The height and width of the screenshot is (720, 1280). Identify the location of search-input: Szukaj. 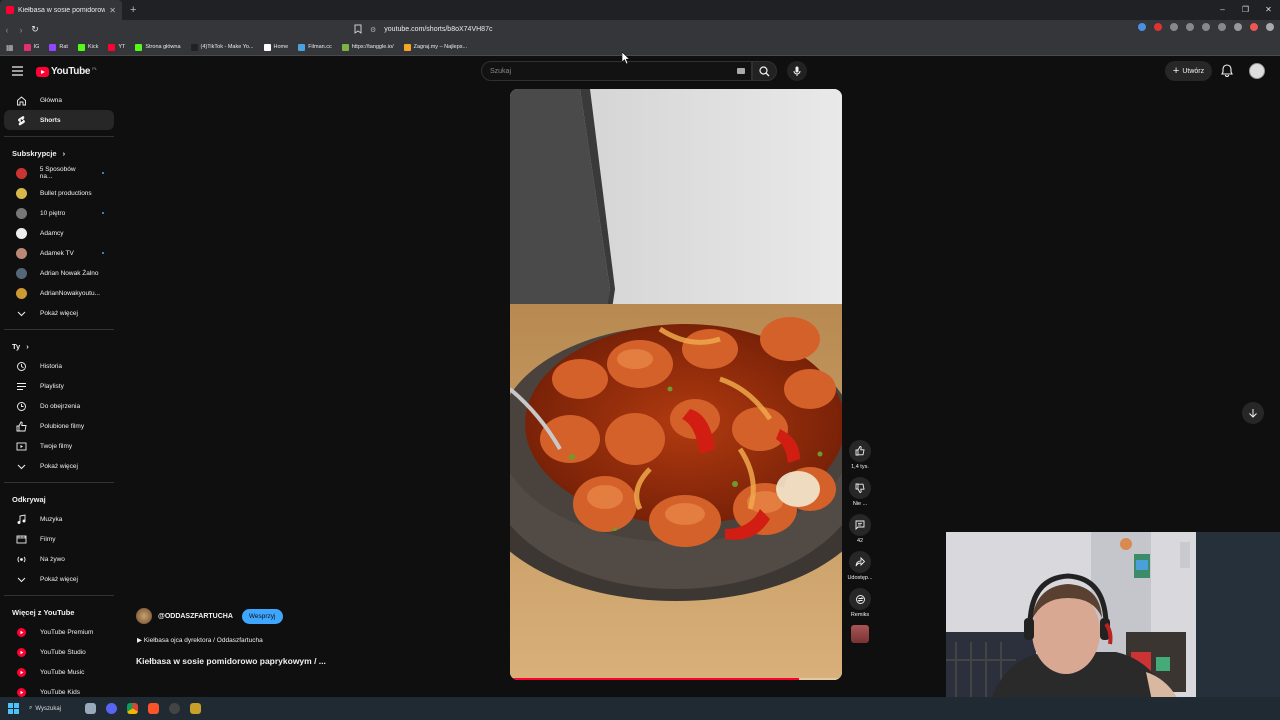
(616, 71).